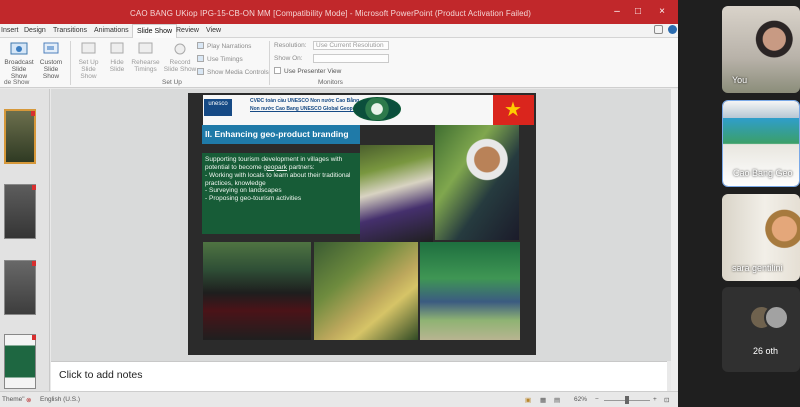 This screenshot has width=800, height=407. What do you see at coordinates (275, 167) in the screenshot?
I see `content-geopark: geopark` at bounding box center [275, 167].